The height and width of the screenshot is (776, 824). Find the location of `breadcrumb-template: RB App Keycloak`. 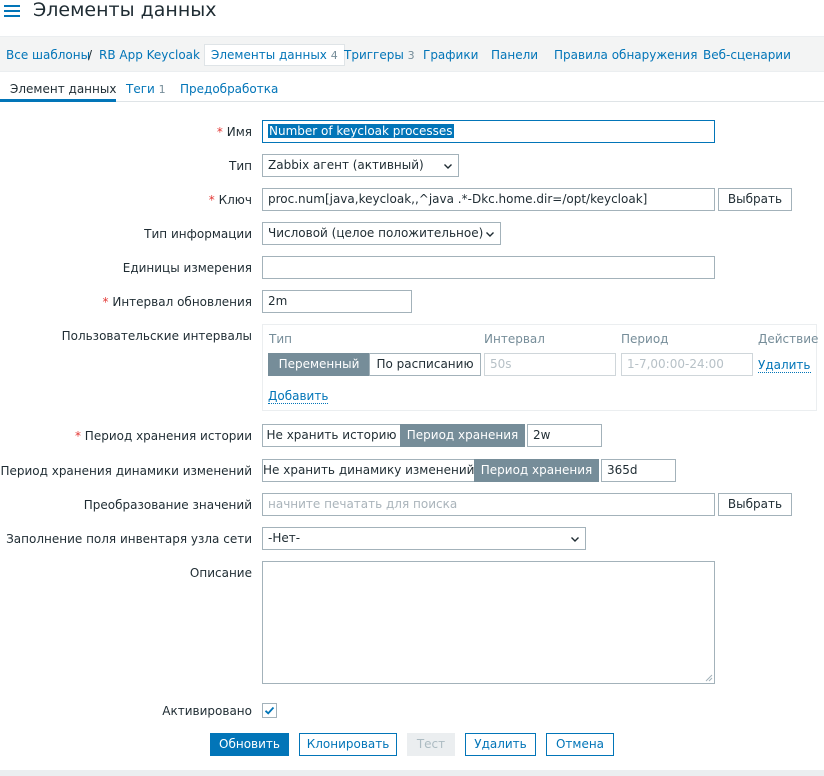

breadcrumb-template: RB App Keycloak is located at coordinates (149, 55).